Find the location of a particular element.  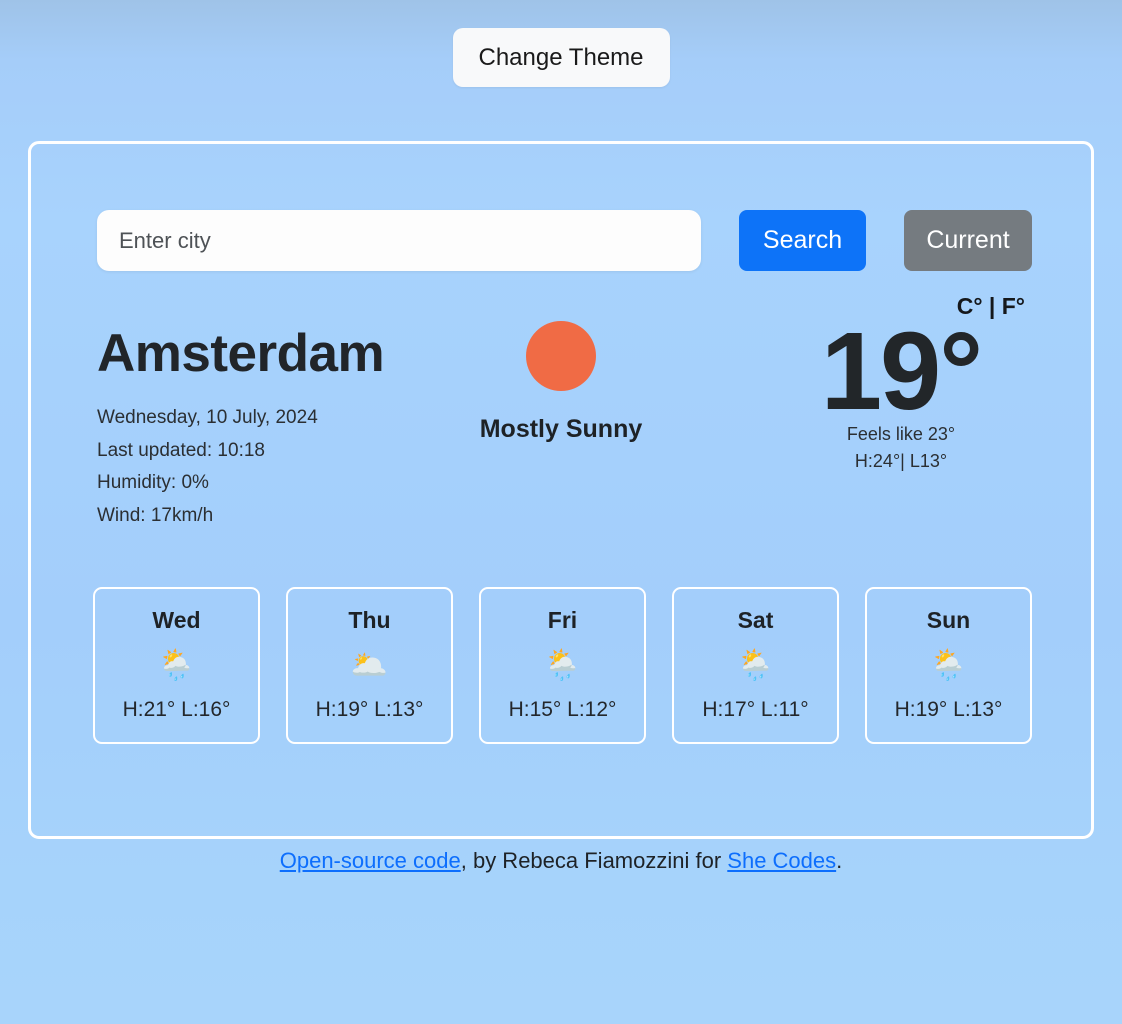

footer-middle-text: , by Rebeca Fiamozzini for is located at coordinates (594, 860).